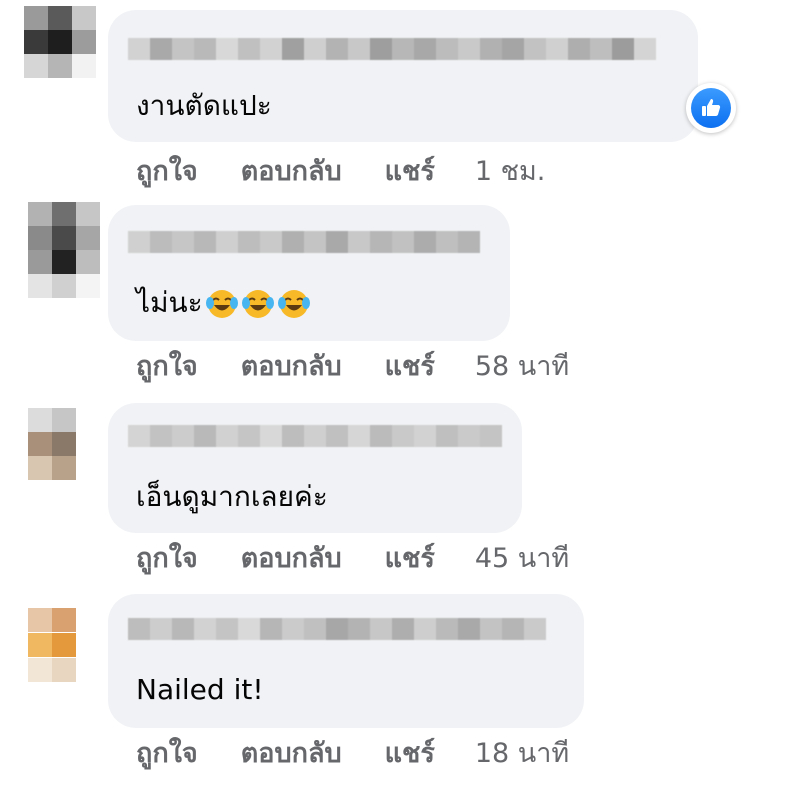 The image size is (800, 792). Describe the element at coordinates (510, 172) in the screenshot. I see `comment-timestamp: 1 ชม.` at that location.